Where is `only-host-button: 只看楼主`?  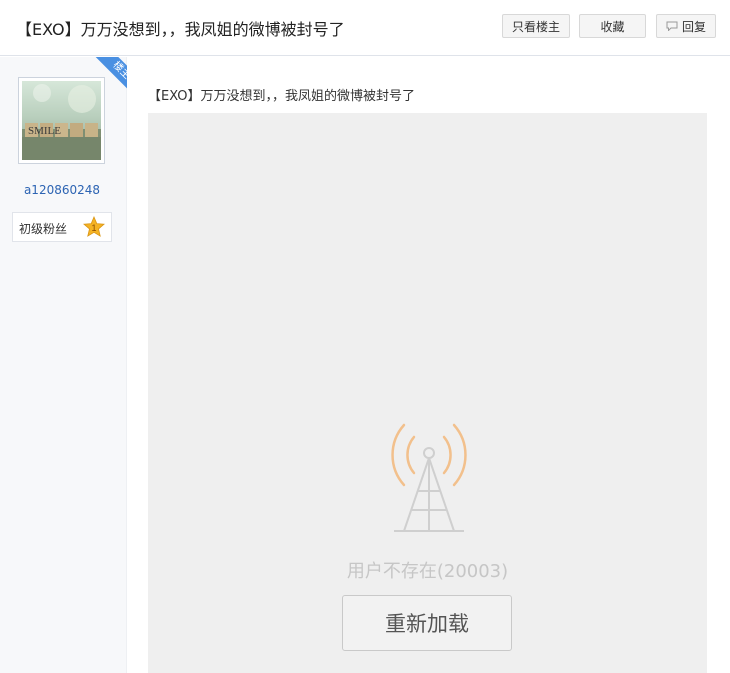
only-host-button: 只看楼主 is located at coordinates (536, 26).